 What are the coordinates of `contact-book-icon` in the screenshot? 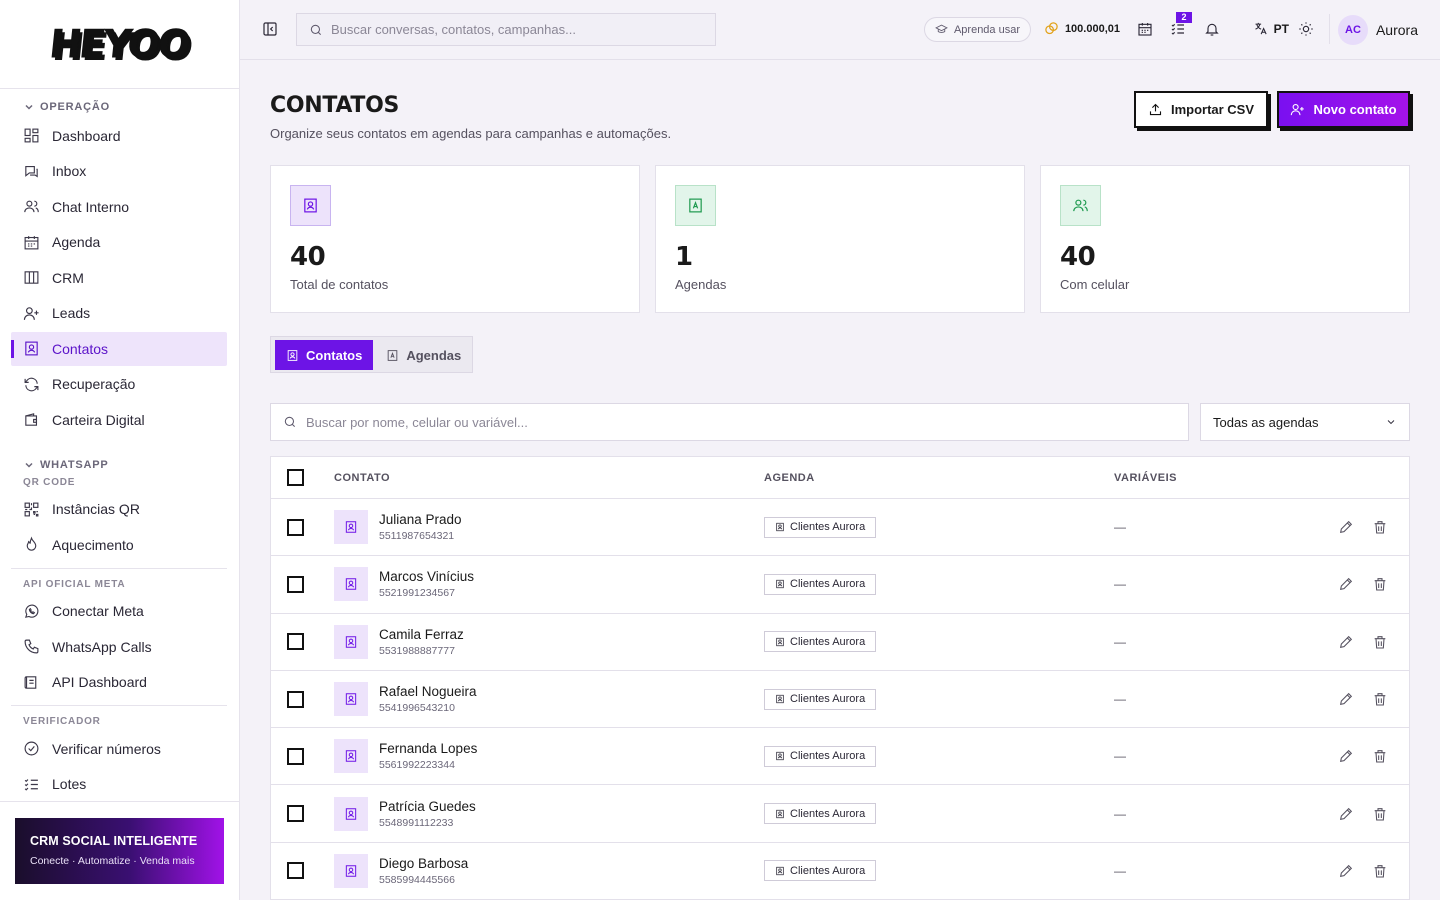 It's located at (351, 813).